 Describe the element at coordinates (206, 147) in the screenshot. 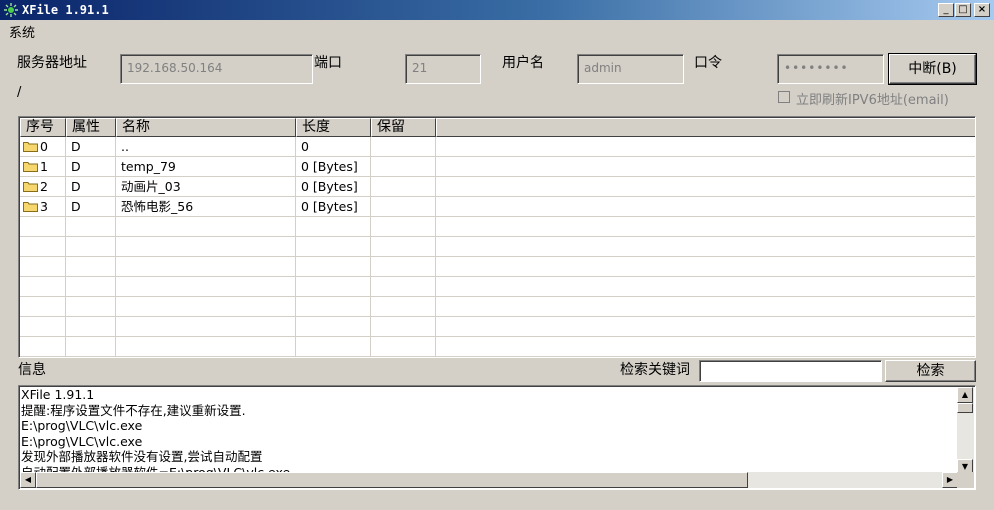

I see `cell-name: ..` at that location.